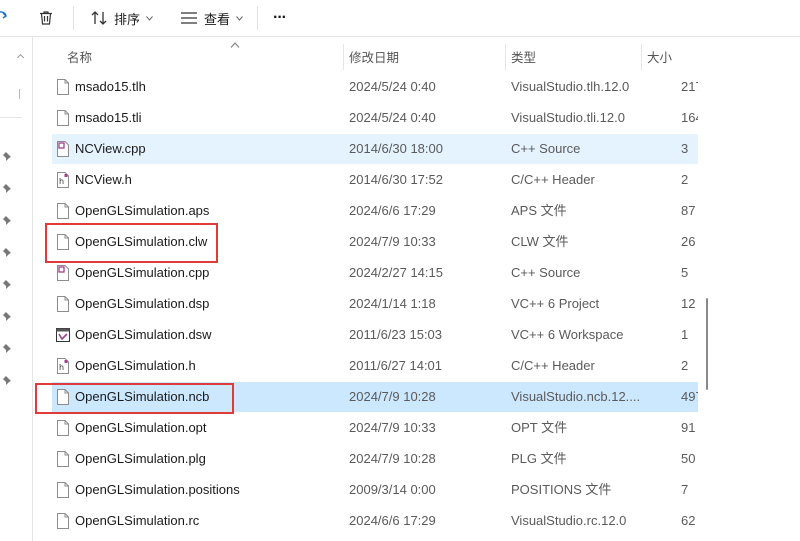 This screenshot has width=800, height=541. What do you see at coordinates (553, 179) in the screenshot?
I see `file-type: C/C++ Header` at bounding box center [553, 179].